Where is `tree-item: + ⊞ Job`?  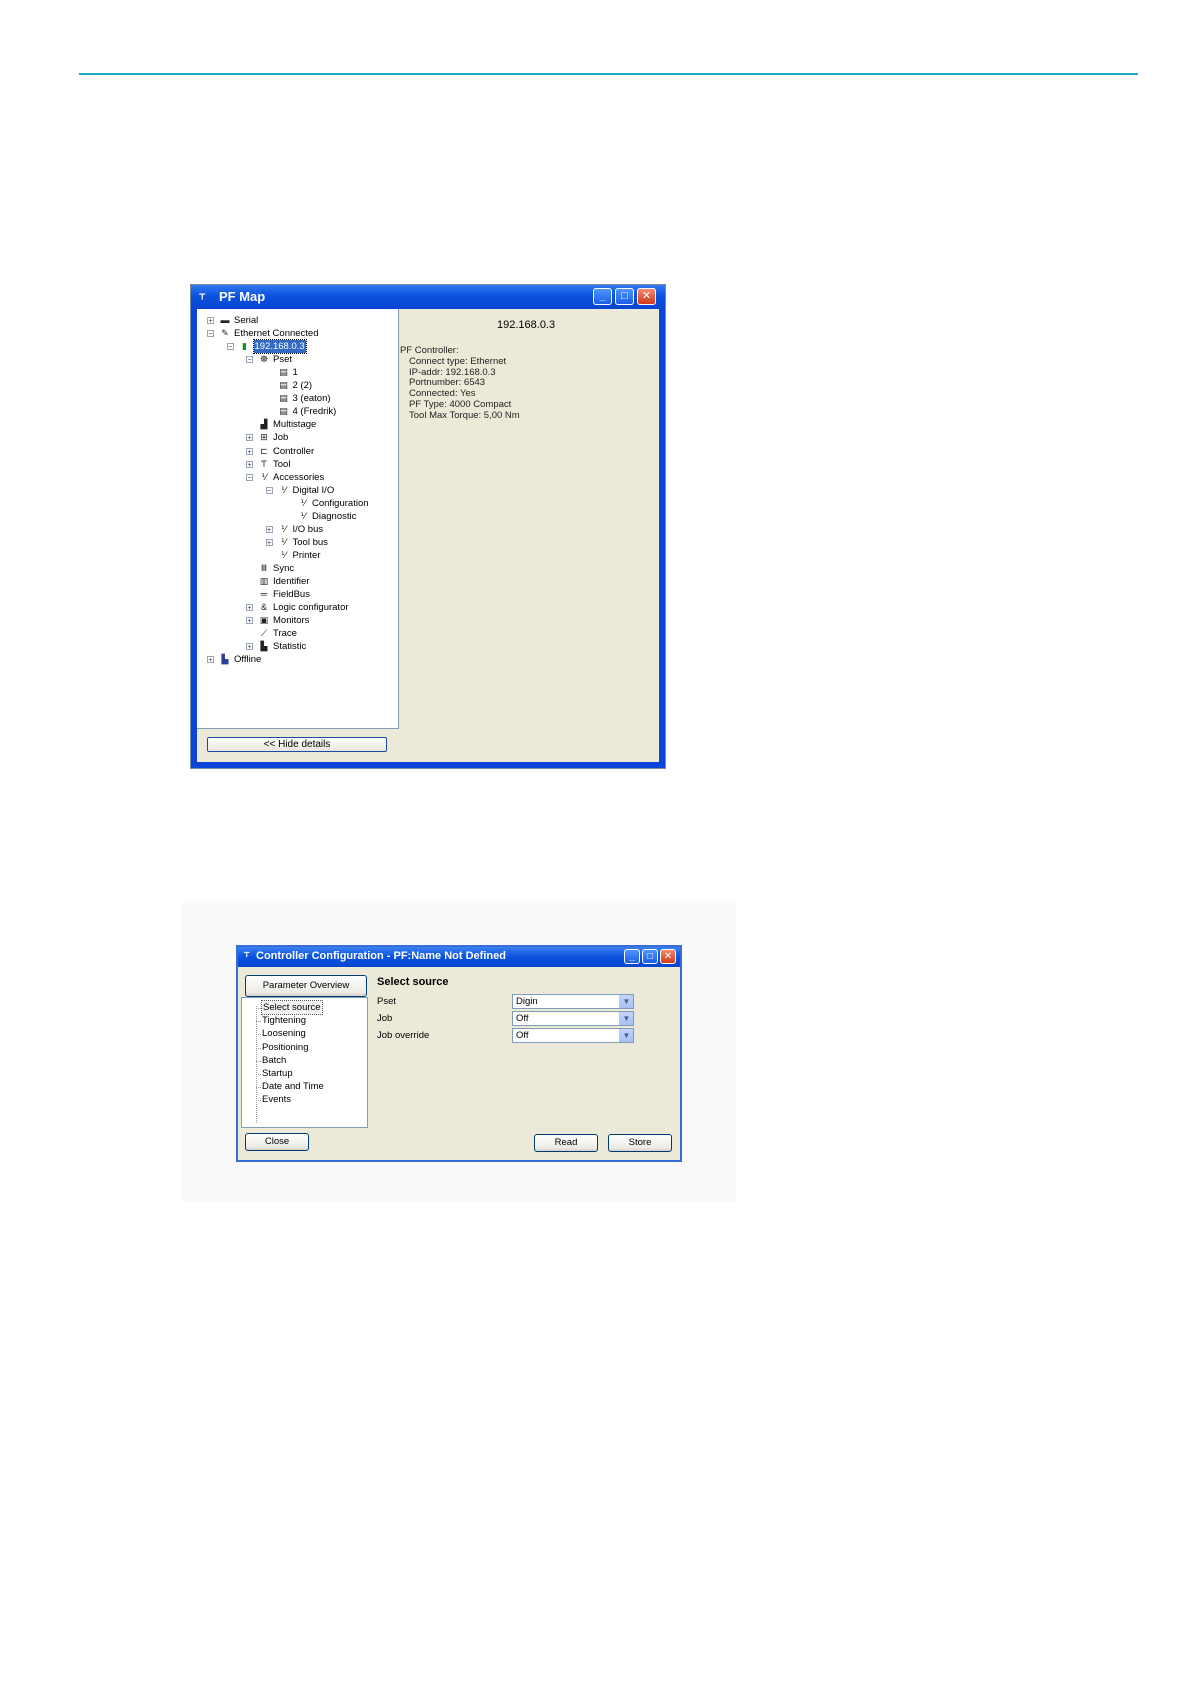
tree-item: + ⊞ Job is located at coordinates (297, 437).